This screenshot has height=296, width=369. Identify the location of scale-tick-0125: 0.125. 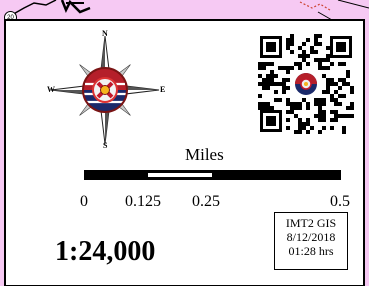
(143, 201).